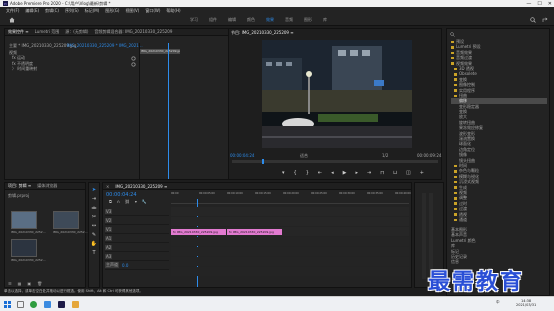 This screenshot has width=554, height=311. What do you see at coordinates (232, 20) in the screenshot?
I see `workspace-editing: 编辑` at bounding box center [232, 20].